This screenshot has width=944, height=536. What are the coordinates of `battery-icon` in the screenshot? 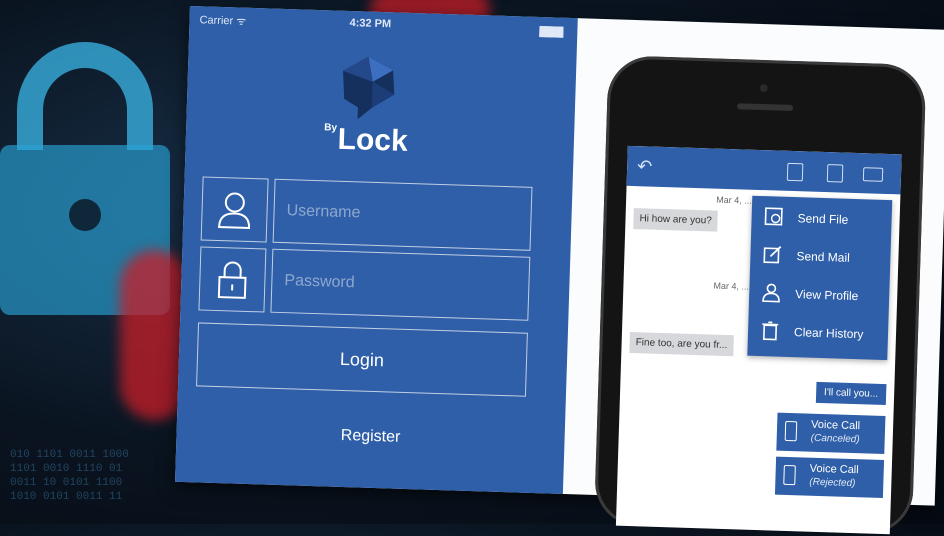 It's located at (551, 31).